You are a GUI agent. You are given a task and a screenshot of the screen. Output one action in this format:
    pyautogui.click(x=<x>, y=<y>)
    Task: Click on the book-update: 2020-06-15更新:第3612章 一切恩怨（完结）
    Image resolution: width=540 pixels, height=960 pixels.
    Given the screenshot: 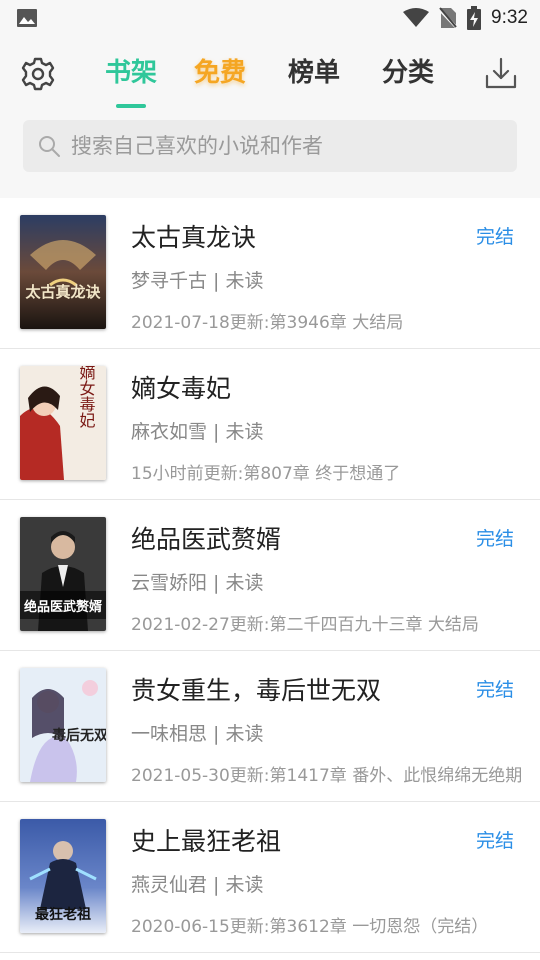 What is the action you would take?
    pyautogui.click(x=310, y=927)
    